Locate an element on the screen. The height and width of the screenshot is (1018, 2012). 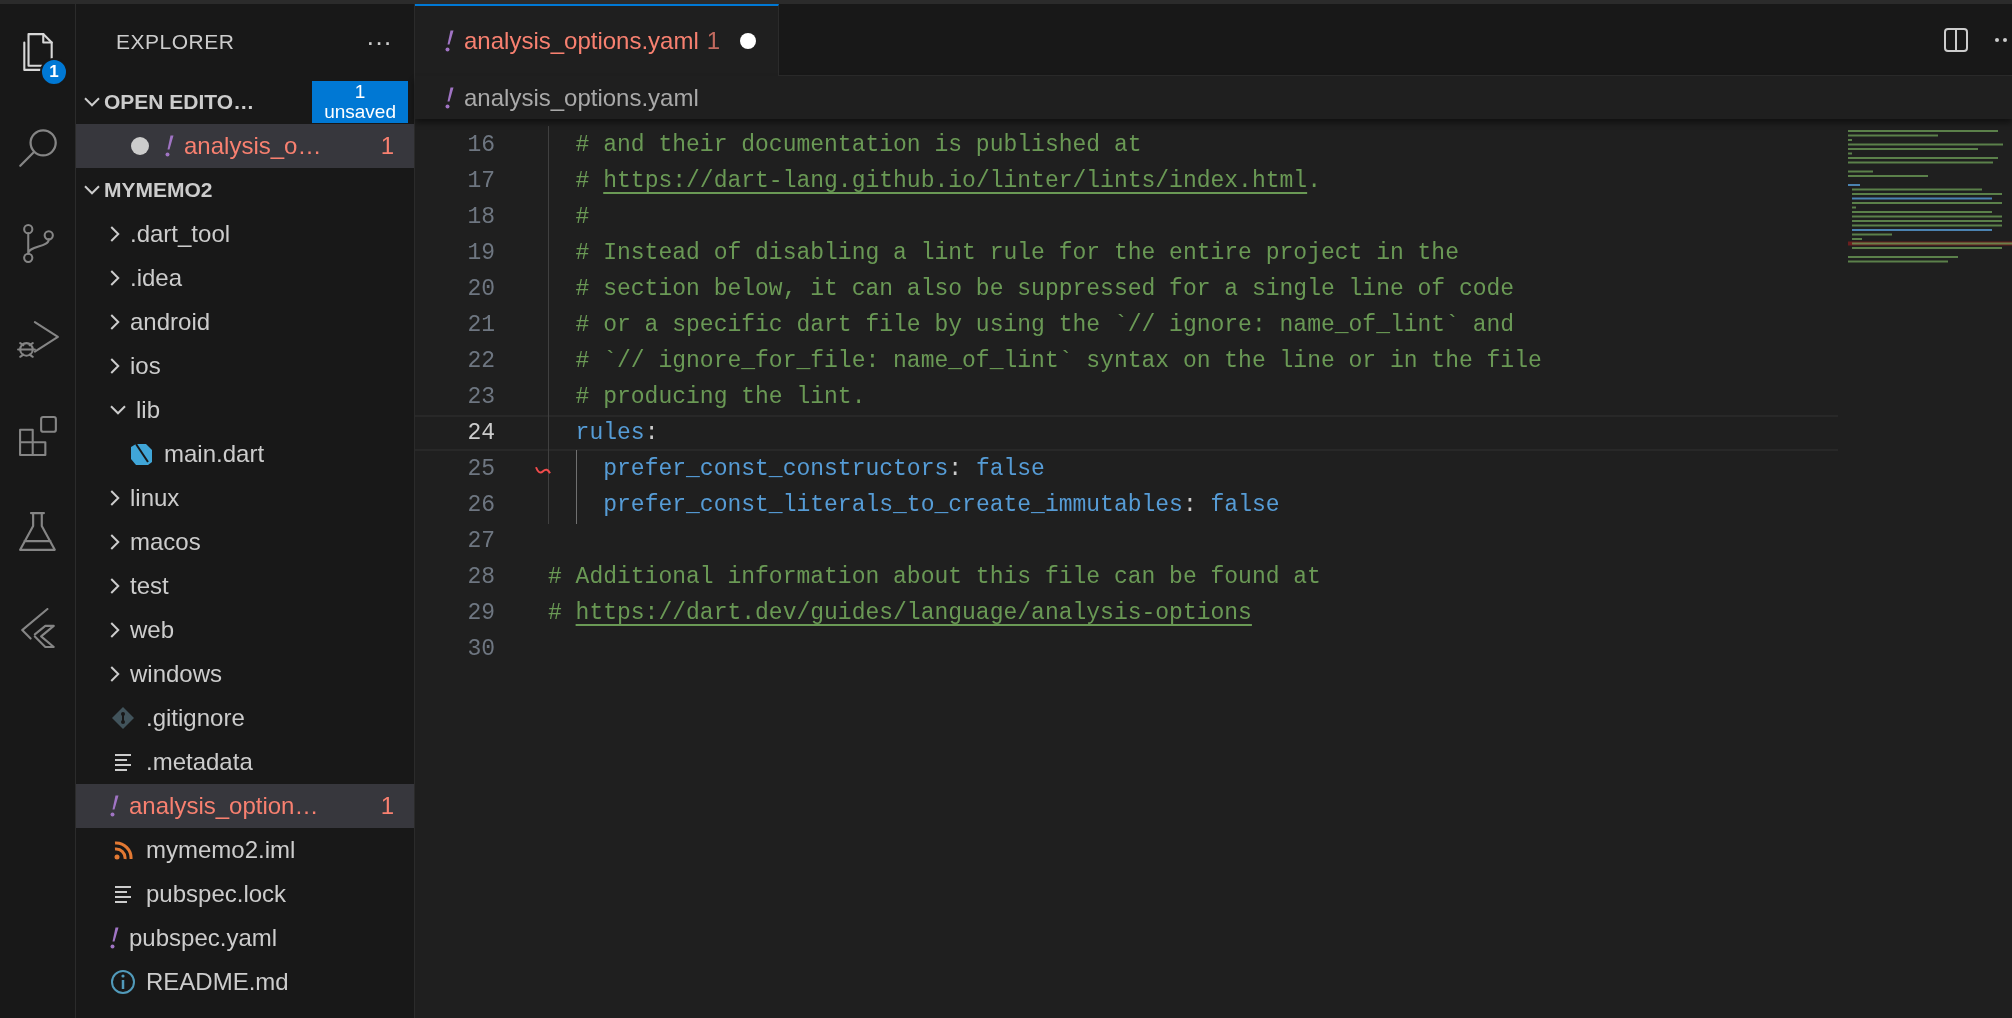
line-number: 23 is located at coordinates (480, 397).